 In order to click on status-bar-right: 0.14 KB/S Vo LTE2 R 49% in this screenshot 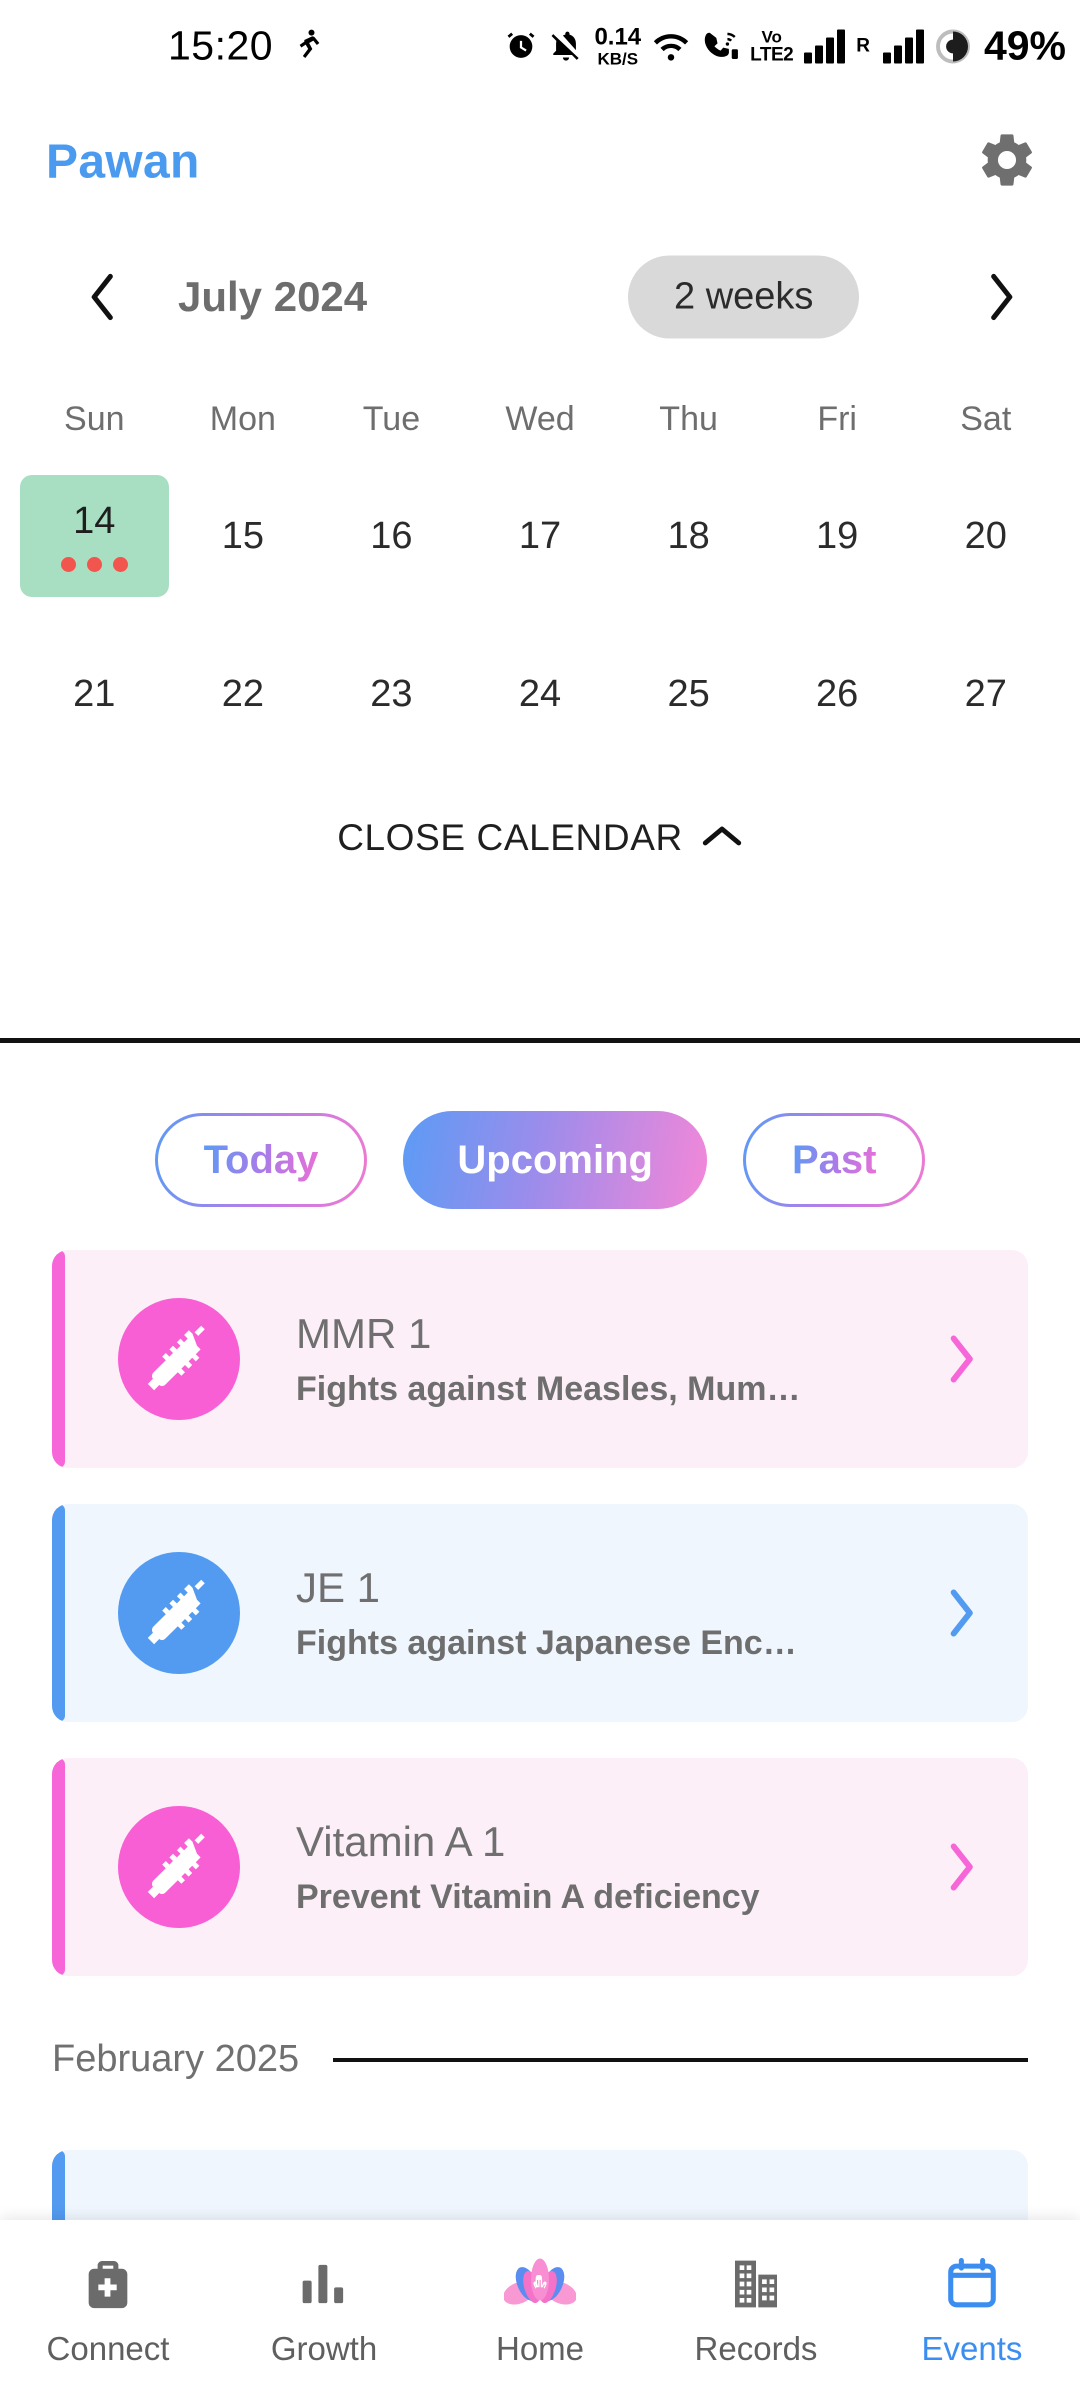, I will do `click(785, 46)`.